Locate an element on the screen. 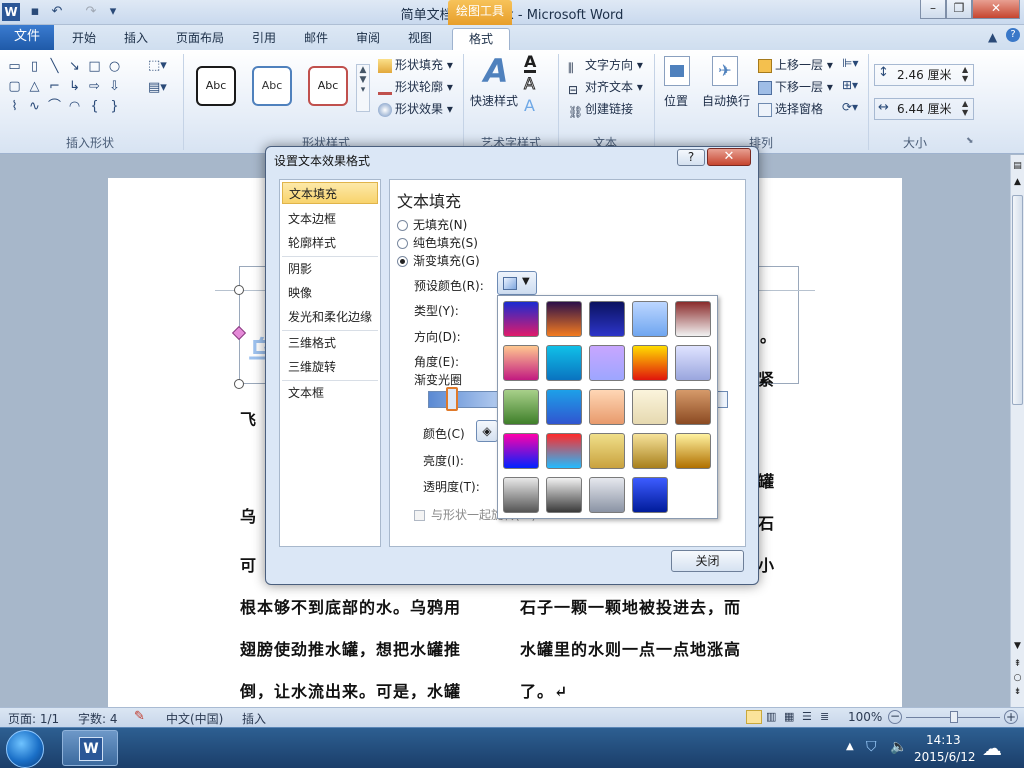  group-objects-icon: ⊞▾ is located at coordinates (850, 85).